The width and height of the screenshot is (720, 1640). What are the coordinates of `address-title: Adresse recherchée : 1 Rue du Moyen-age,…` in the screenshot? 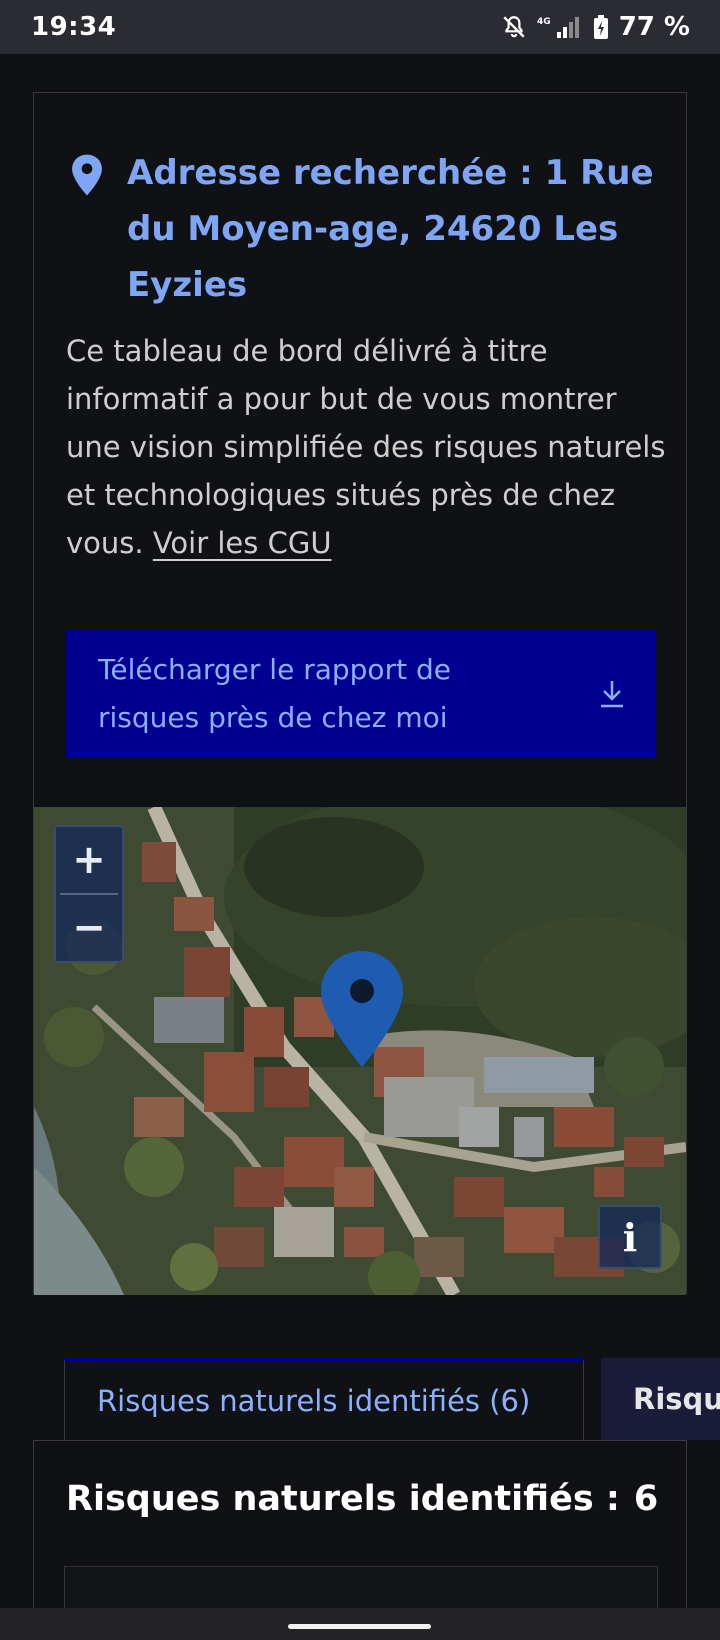 It's located at (390, 229).